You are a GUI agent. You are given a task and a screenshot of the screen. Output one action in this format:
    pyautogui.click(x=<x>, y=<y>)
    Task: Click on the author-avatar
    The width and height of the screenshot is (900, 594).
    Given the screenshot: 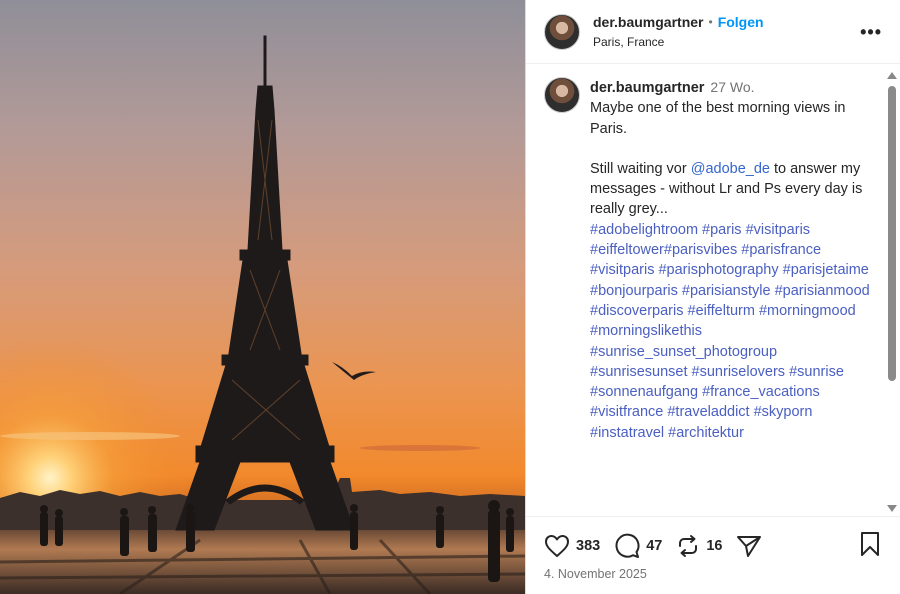 What is the action you would take?
    pyautogui.click(x=562, y=31)
    